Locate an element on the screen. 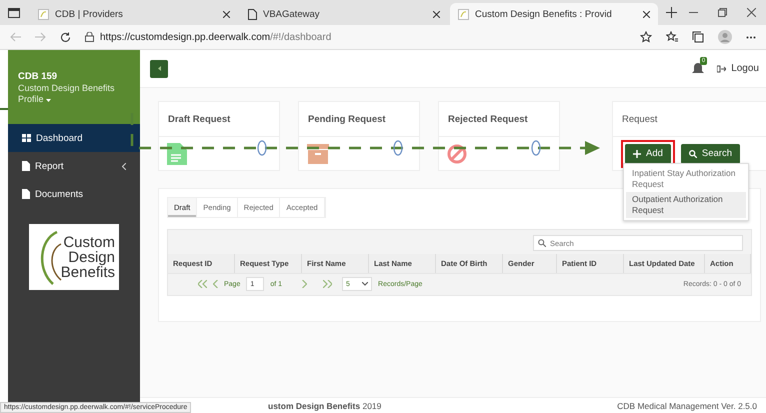 The image size is (766, 413). browser-tab: Custom Design Benefits : Provid is located at coordinates (554, 14).